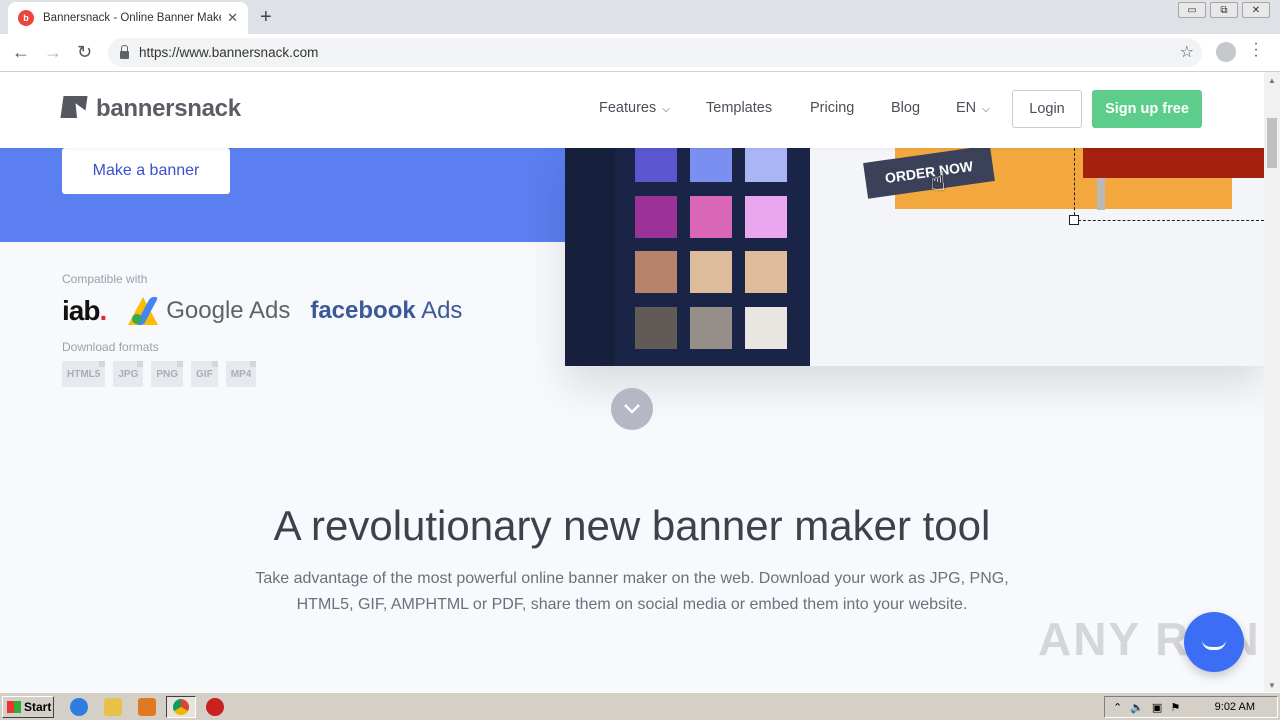 The image size is (1280, 720). What do you see at coordinates (1272, 382) in the screenshot?
I see `page-scrollbar: ▲ ▼` at bounding box center [1272, 382].